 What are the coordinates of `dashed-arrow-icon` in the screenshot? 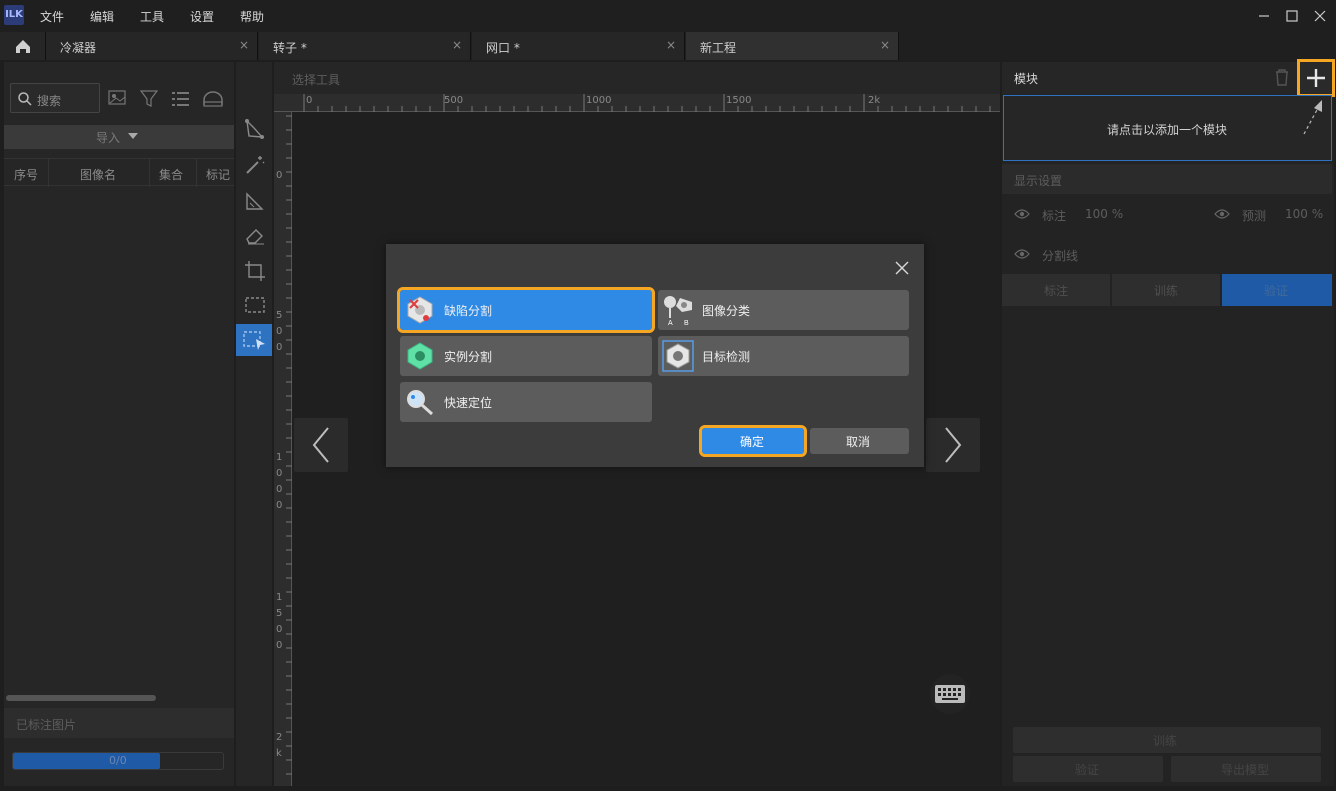 It's located at (1312, 117).